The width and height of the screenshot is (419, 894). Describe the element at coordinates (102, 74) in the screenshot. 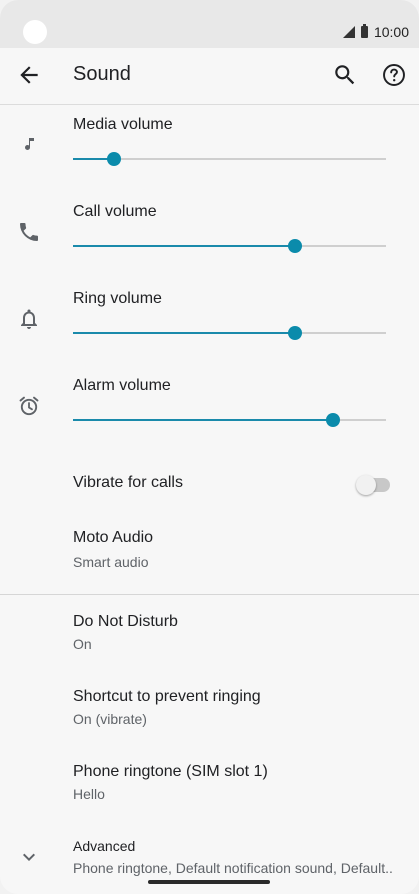

I see `page-title: Sound` at that location.